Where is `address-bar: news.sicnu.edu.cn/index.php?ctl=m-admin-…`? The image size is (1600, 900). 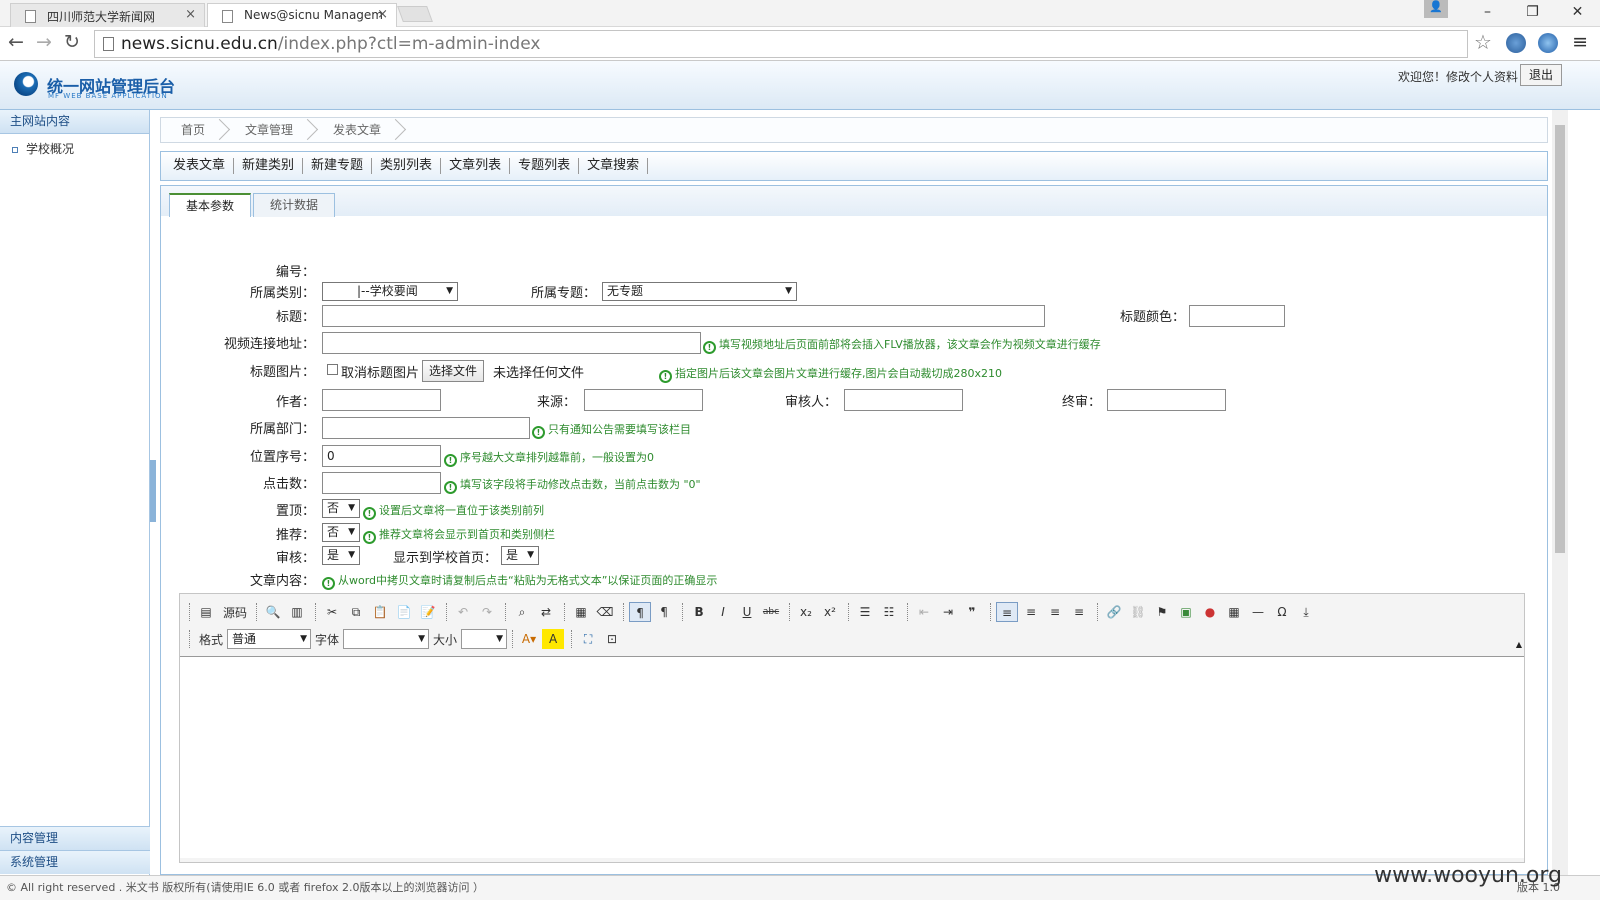 address-bar: news.sicnu.edu.cn/index.php?ctl=m-admin-… is located at coordinates (781, 44).